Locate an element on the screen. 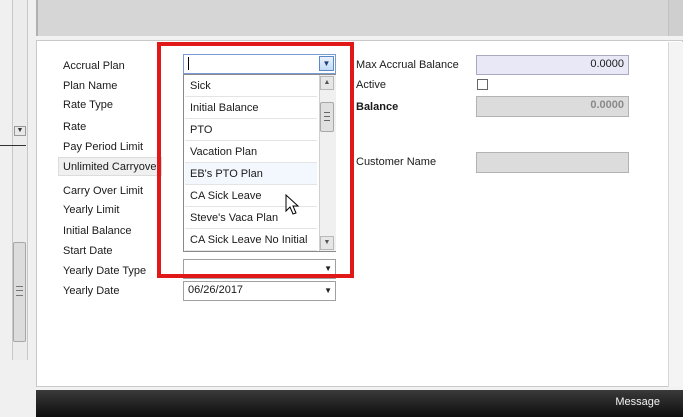 The image size is (683, 417). panel-right-strip is located at coordinates (675, 214).